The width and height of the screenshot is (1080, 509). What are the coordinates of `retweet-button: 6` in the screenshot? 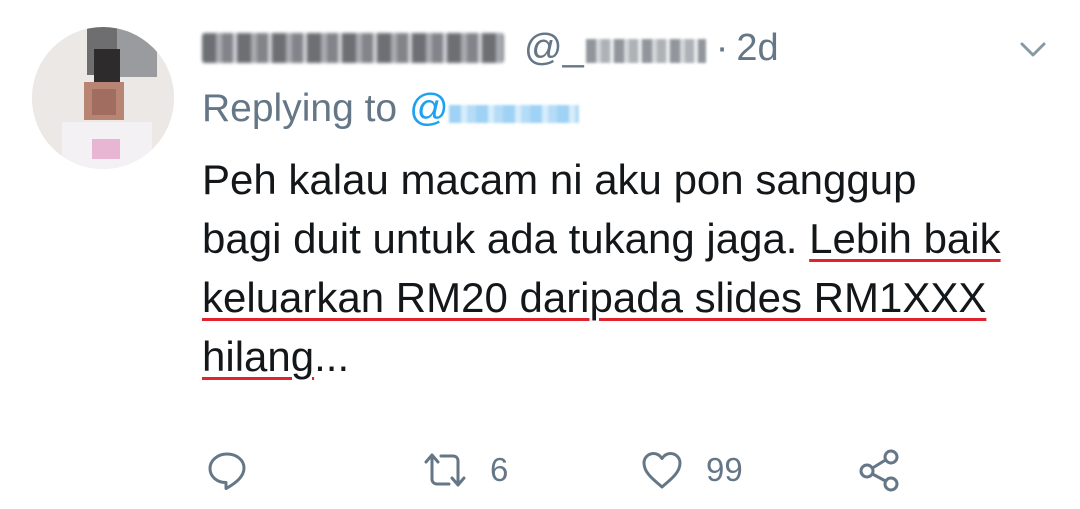 It's located at (465, 470).